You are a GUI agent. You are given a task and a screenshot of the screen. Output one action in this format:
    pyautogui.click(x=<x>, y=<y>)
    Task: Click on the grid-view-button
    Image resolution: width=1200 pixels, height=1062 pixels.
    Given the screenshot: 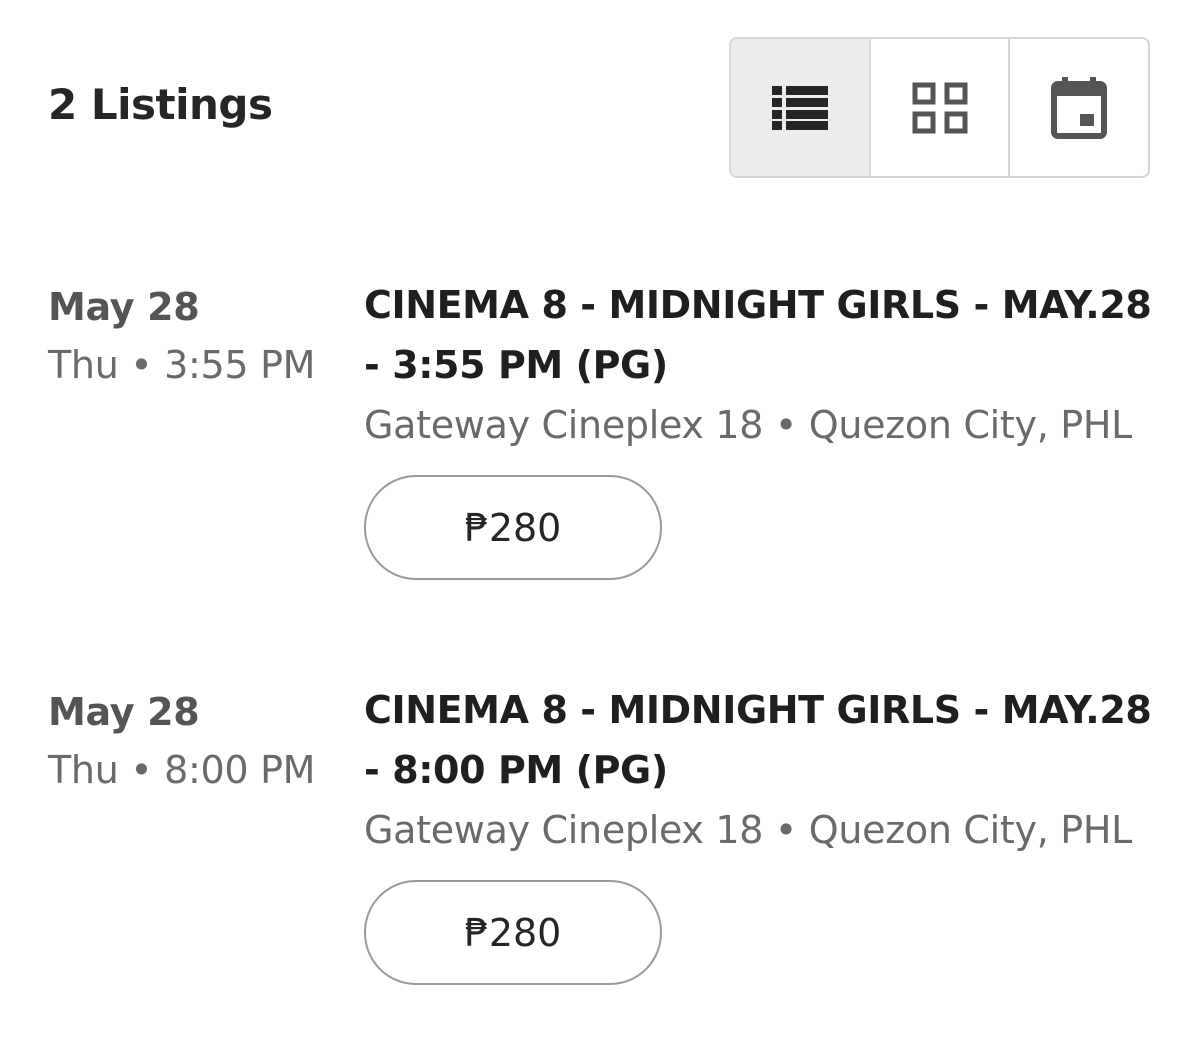 What is the action you would take?
    pyautogui.click(x=941, y=107)
    